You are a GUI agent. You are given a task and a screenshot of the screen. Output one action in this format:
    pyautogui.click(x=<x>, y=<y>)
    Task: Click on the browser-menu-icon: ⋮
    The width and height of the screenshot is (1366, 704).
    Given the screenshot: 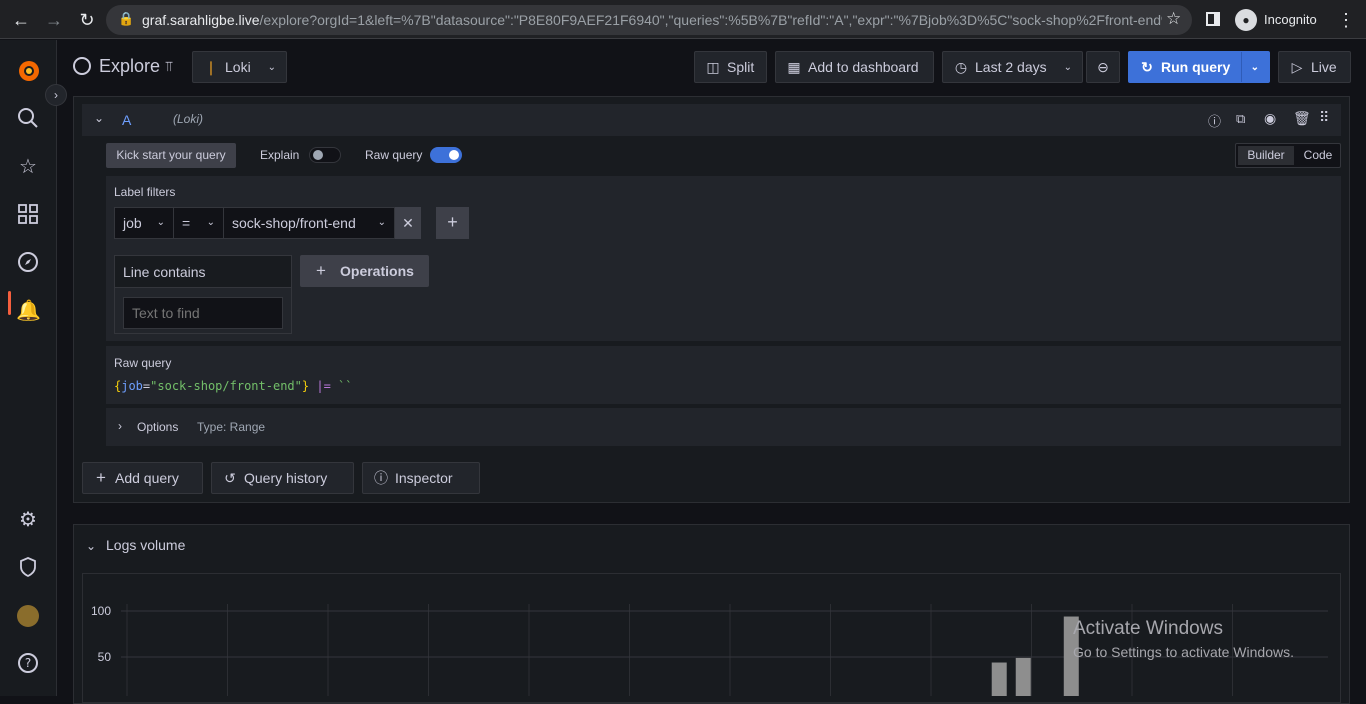 What is the action you would take?
    pyautogui.click(x=1346, y=20)
    